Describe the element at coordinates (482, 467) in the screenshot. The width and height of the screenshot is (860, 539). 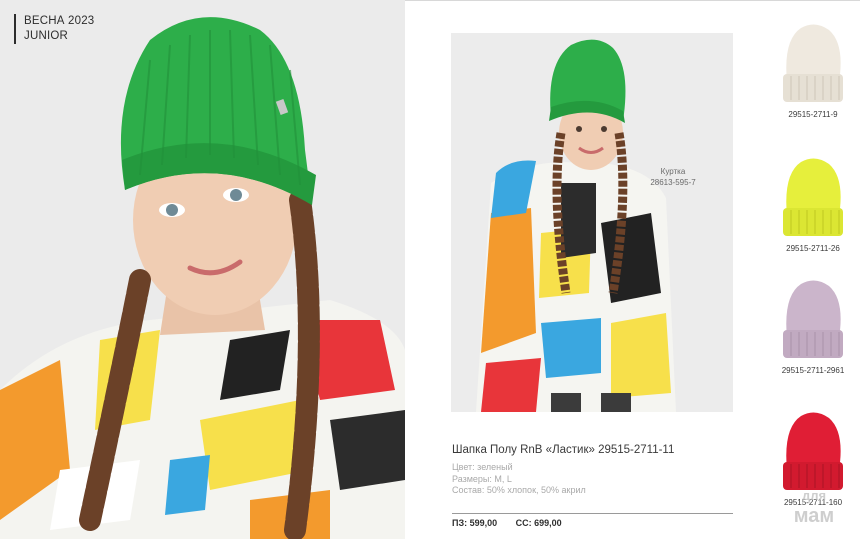
I see `product-color: Цвет: зеленый` at that location.